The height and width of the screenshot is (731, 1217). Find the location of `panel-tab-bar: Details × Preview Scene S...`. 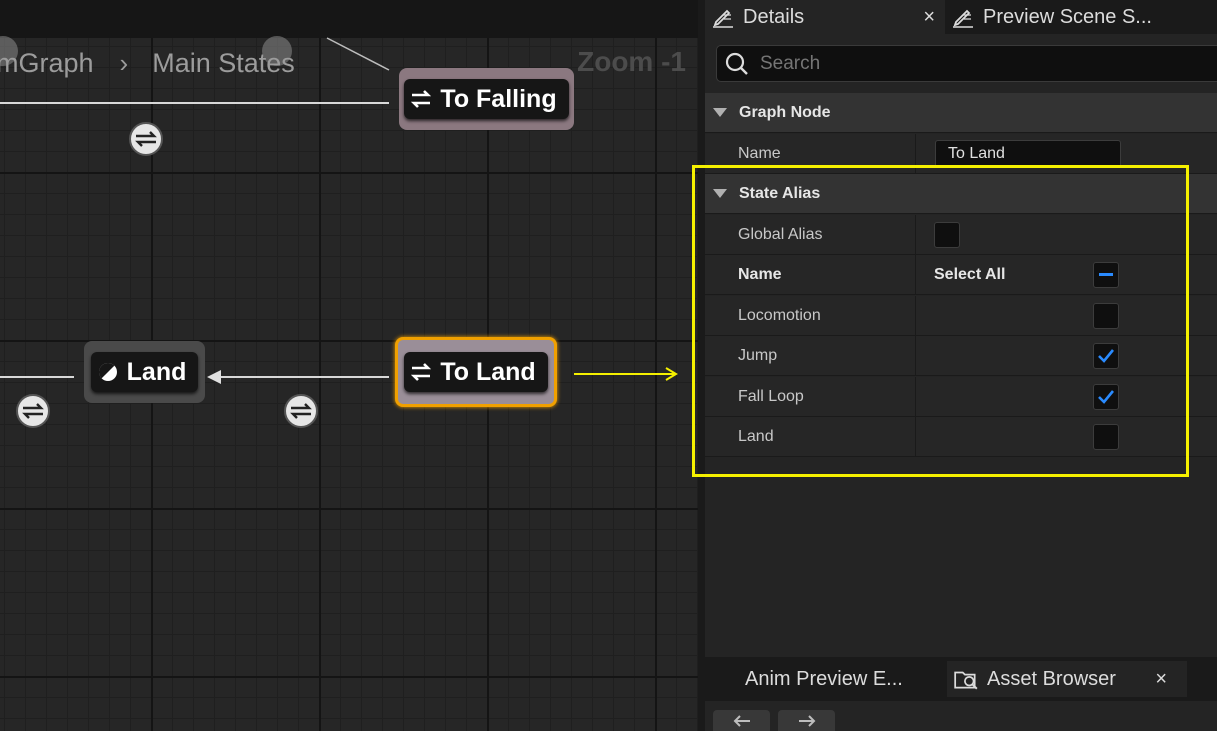

panel-tab-bar: Details × Preview Scene S... is located at coordinates (961, 17).